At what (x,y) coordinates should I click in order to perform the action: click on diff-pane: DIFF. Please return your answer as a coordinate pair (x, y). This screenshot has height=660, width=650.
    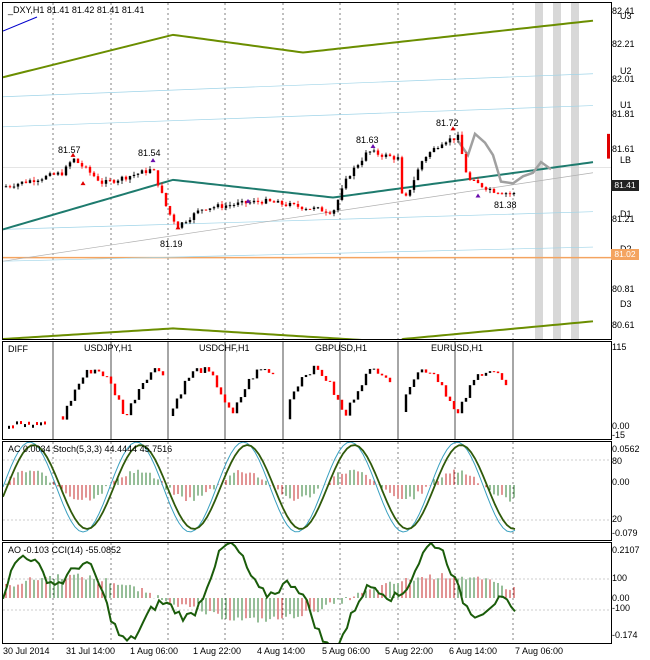
    Looking at the image, I should click on (307, 390).